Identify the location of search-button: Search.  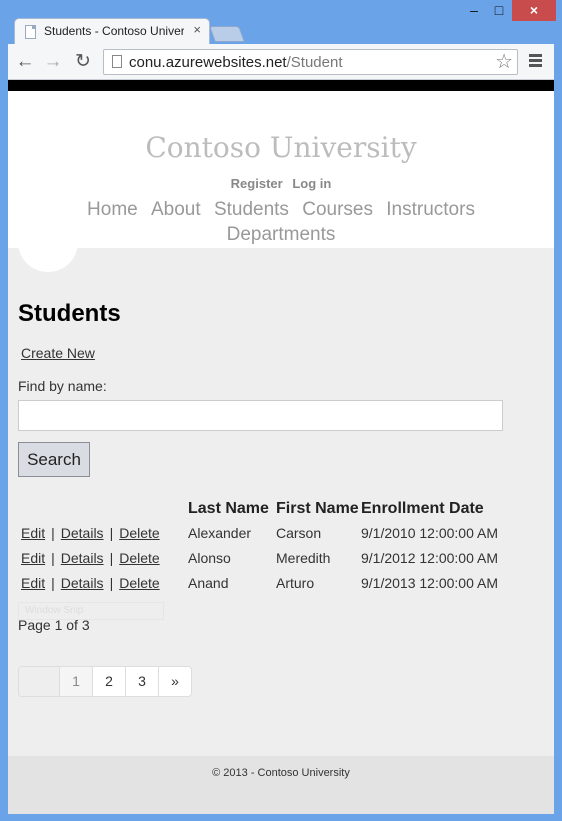
(54, 459).